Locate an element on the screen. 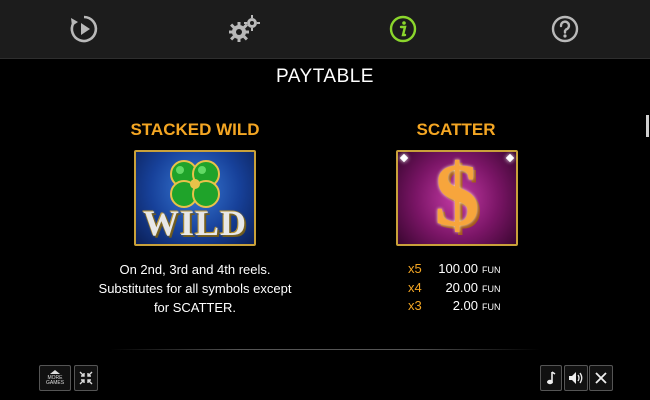 The height and width of the screenshot is (400, 650). payout-row: x5 100.00 FUN is located at coordinates (454, 270).